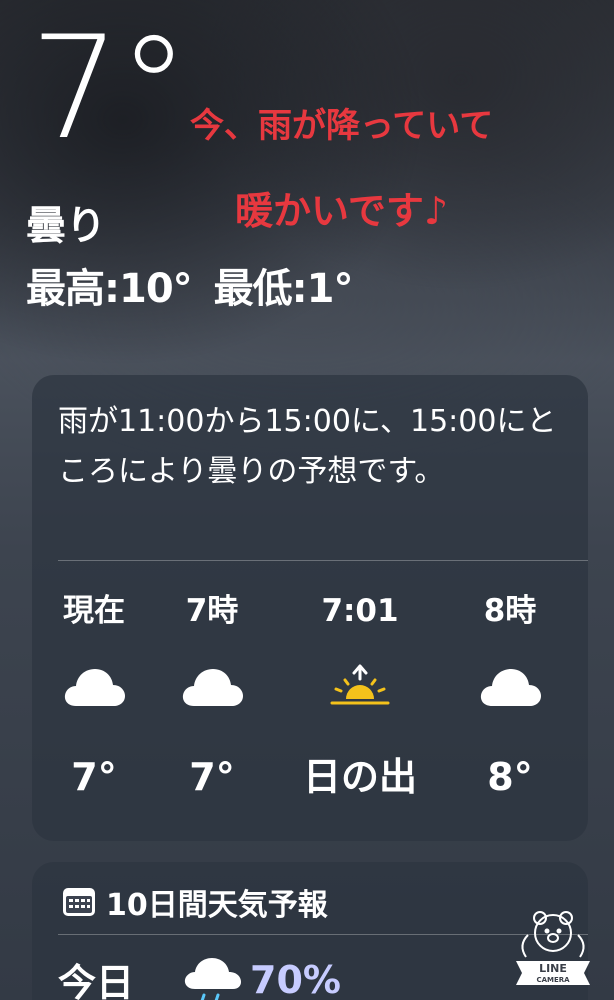 Image resolution: width=614 pixels, height=1000 pixels. What do you see at coordinates (359, 777) in the screenshot?
I see `hour-temp: 日の出` at bounding box center [359, 777].